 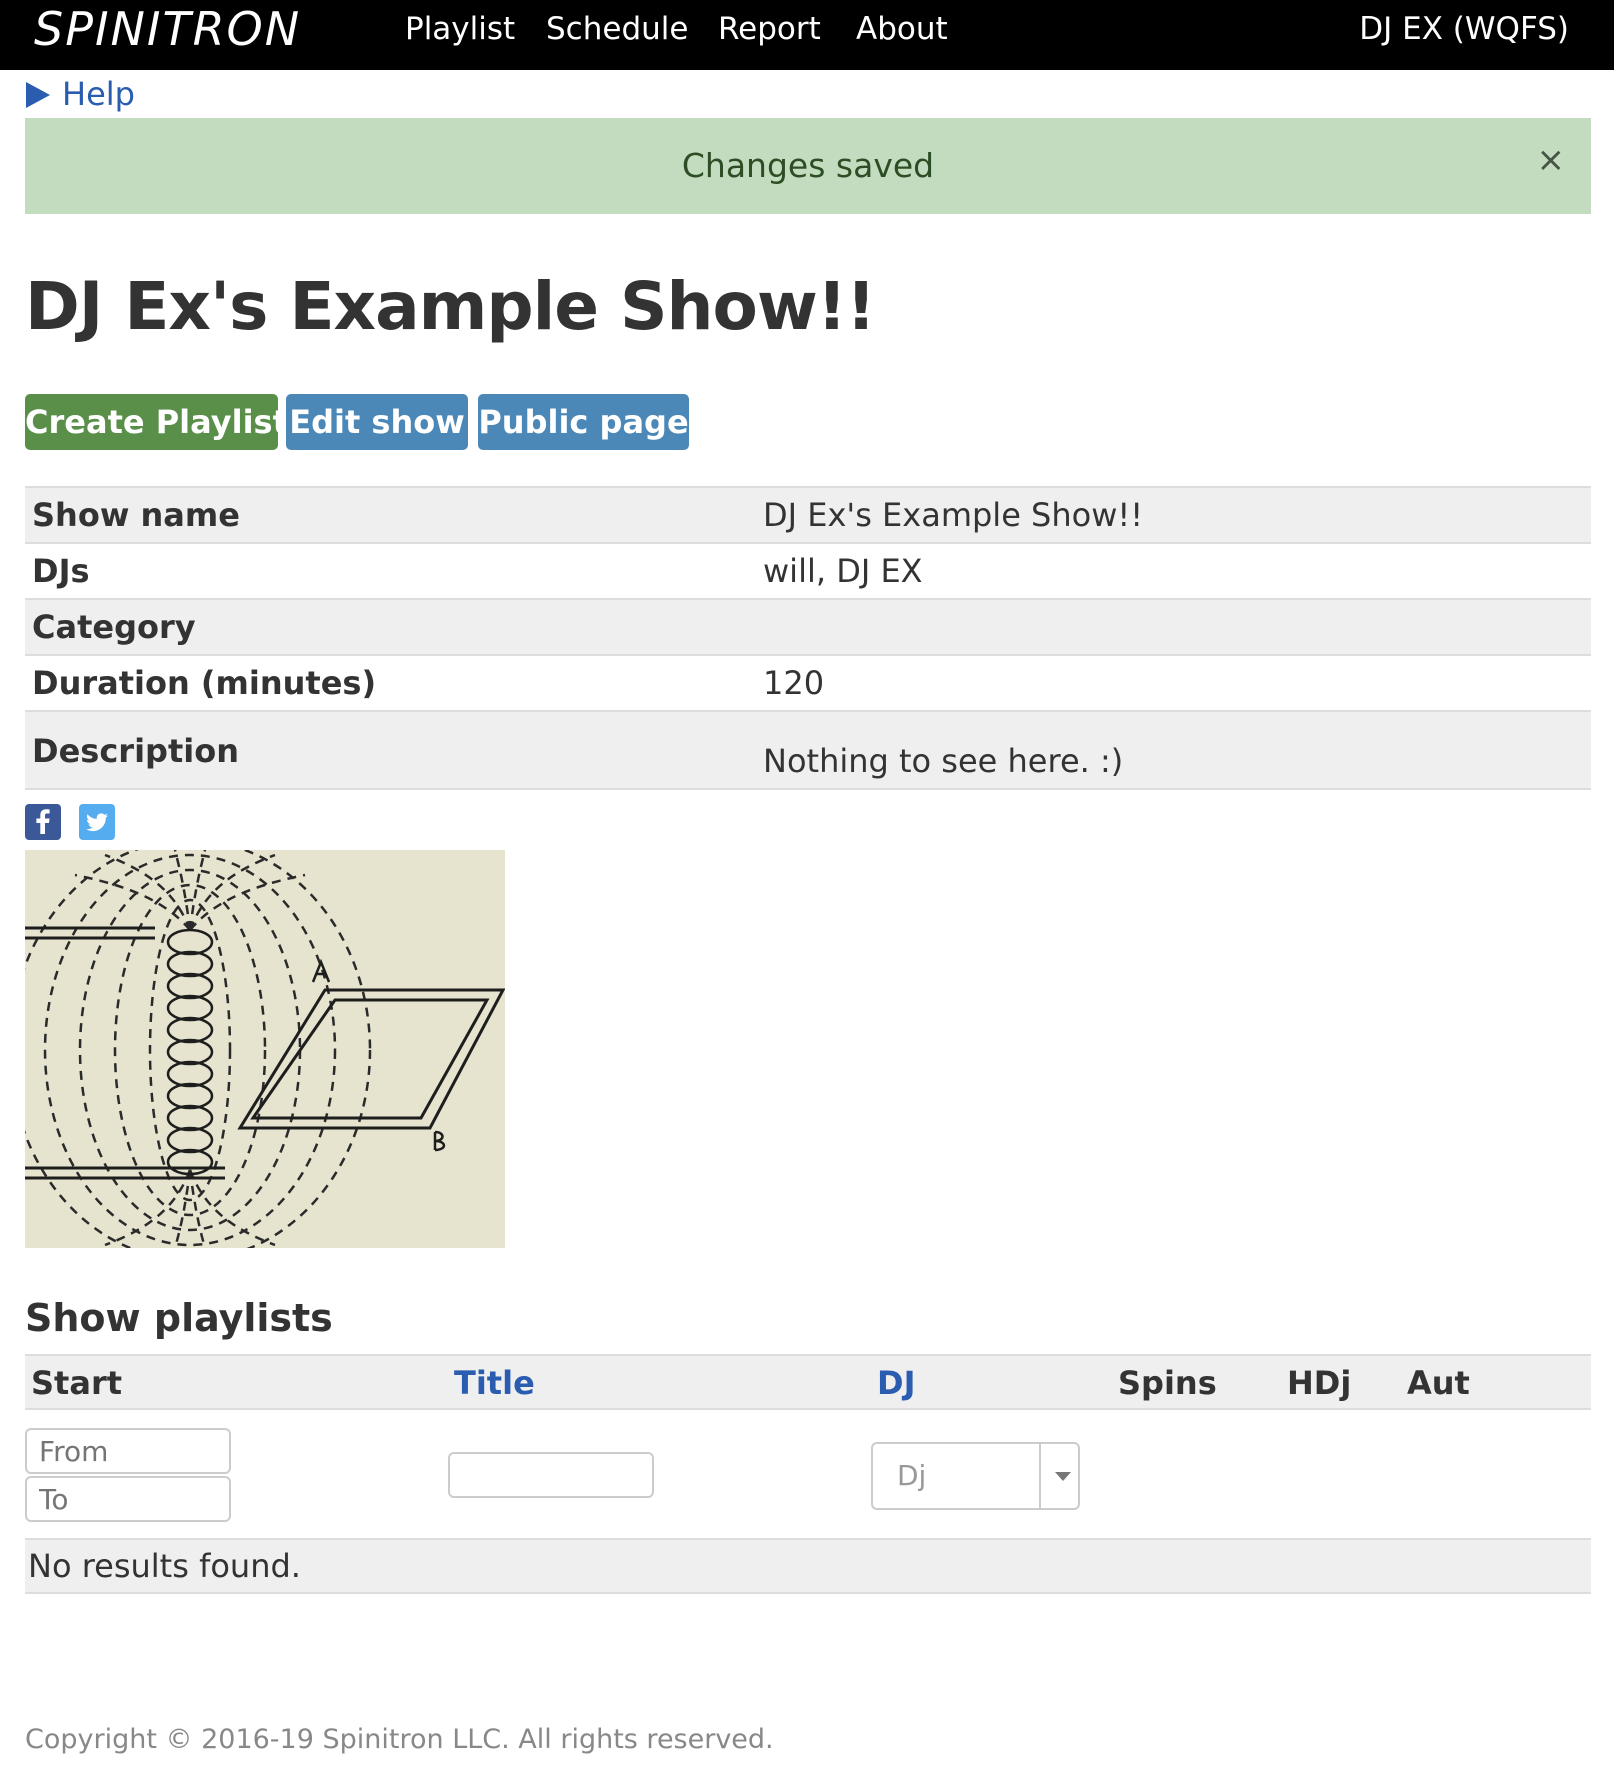 What do you see at coordinates (617, 29) in the screenshot?
I see `nav-item-schedule: Schedule` at bounding box center [617, 29].